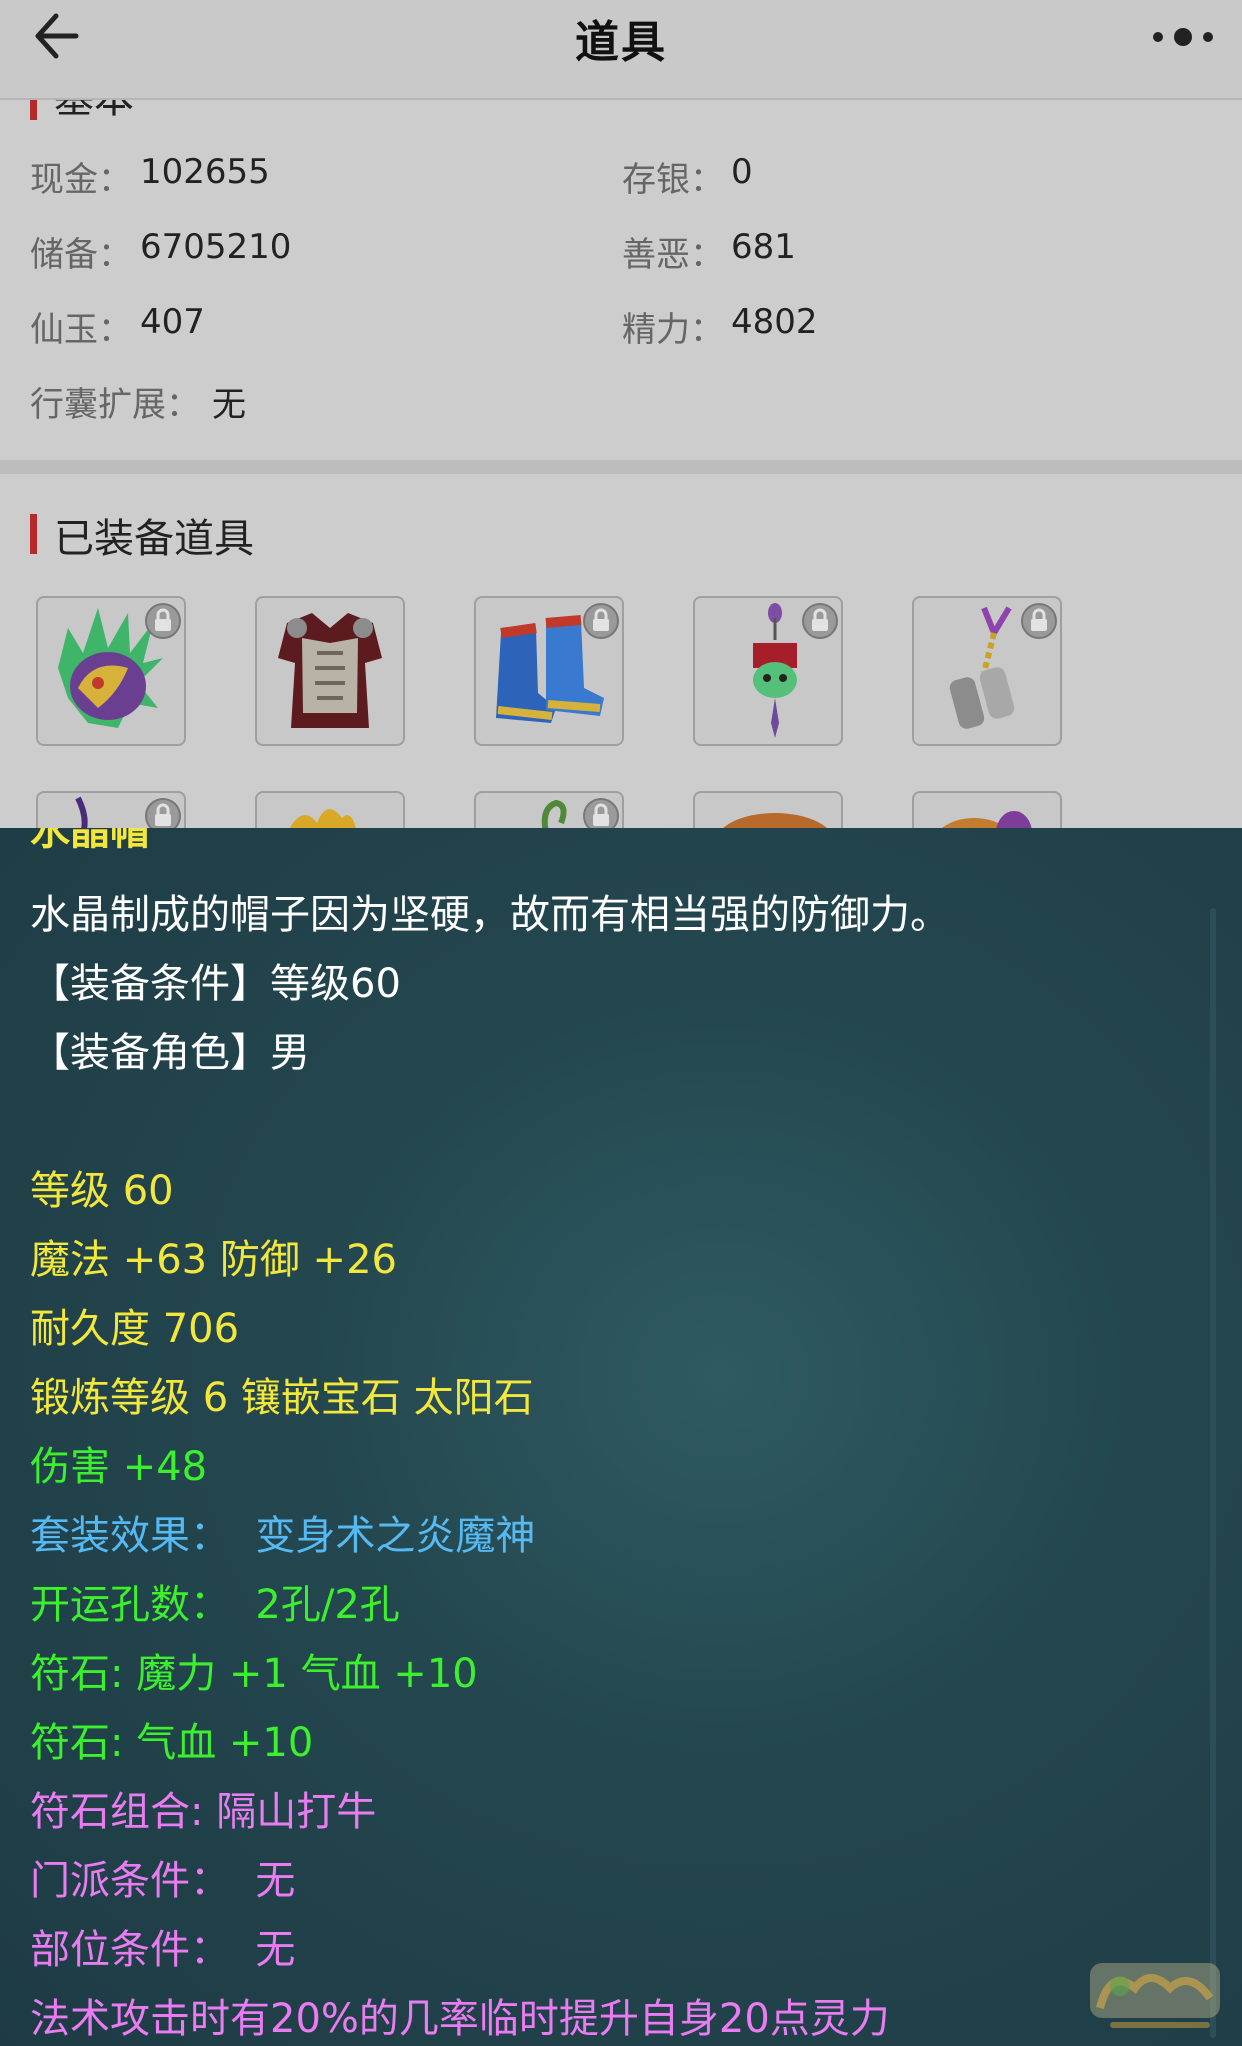 The height and width of the screenshot is (2046, 1242). What do you see at coordinates (111, 810) in the screenshot?
I see `equip-slot-weapon` at bounding box center [111, 810].